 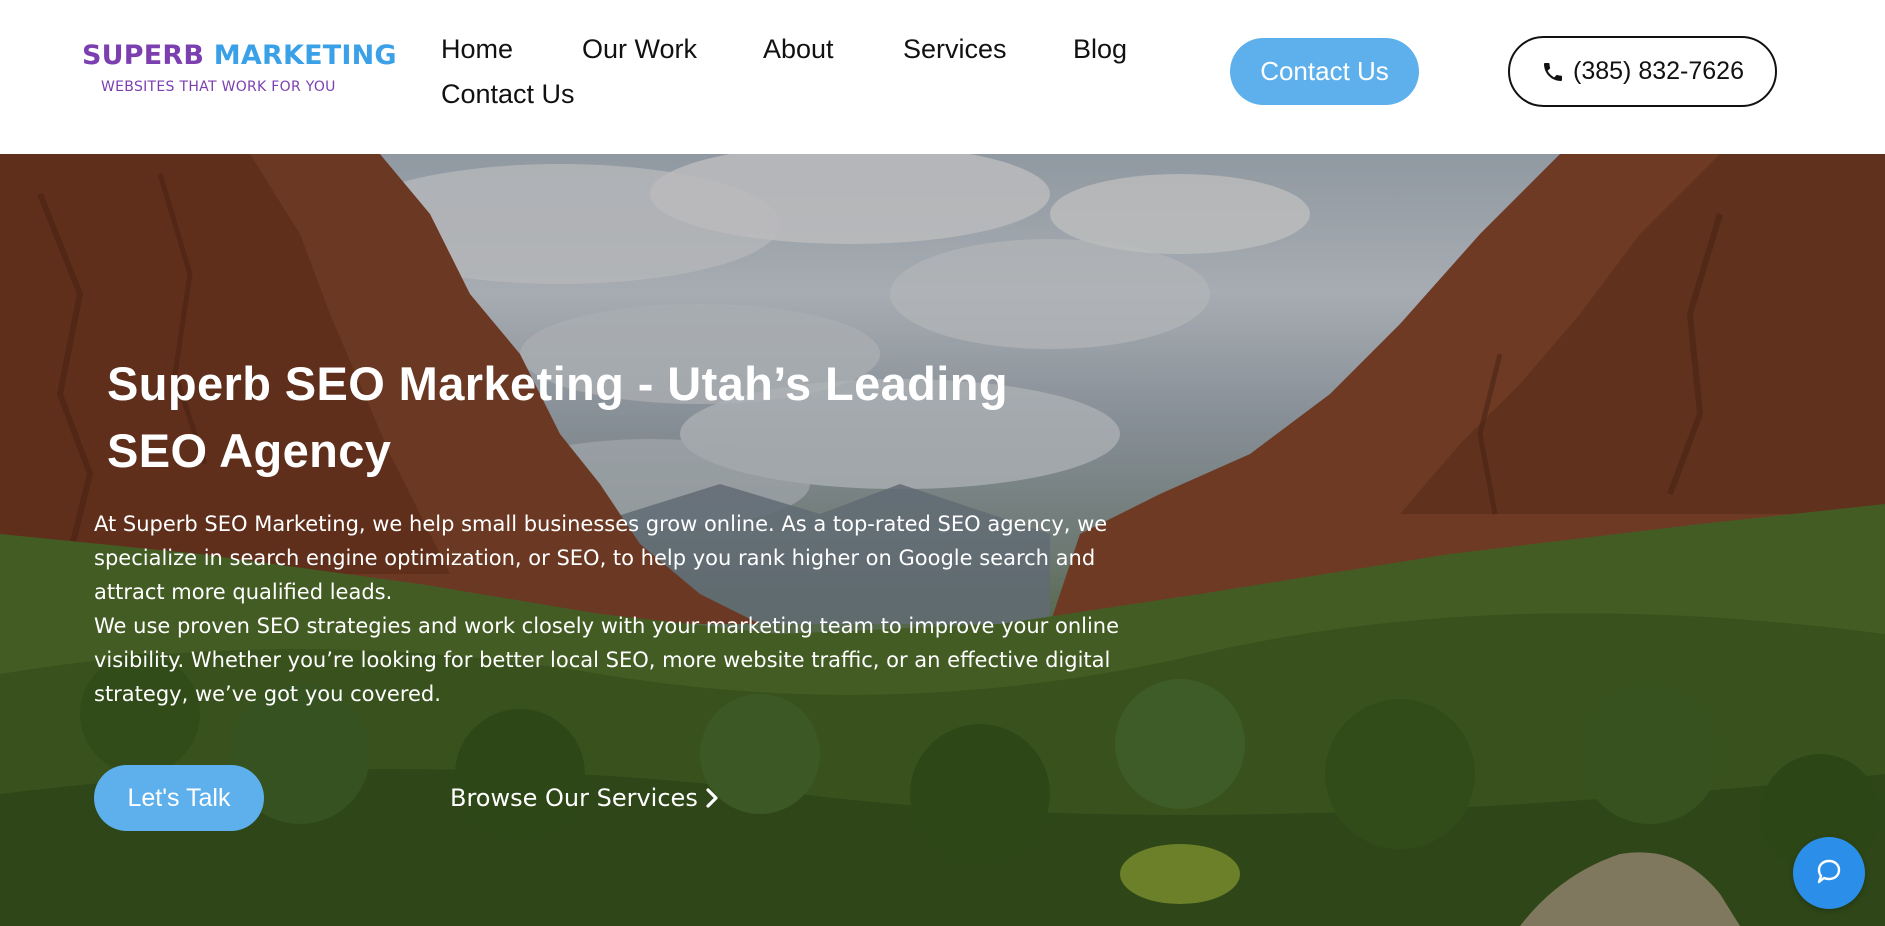 What do you see at coordinates (218, 87) in the screenshot?
I see `logo-tagline: WEBSITES THAT WORK FOR YOU` at bounding box center [218, 87].